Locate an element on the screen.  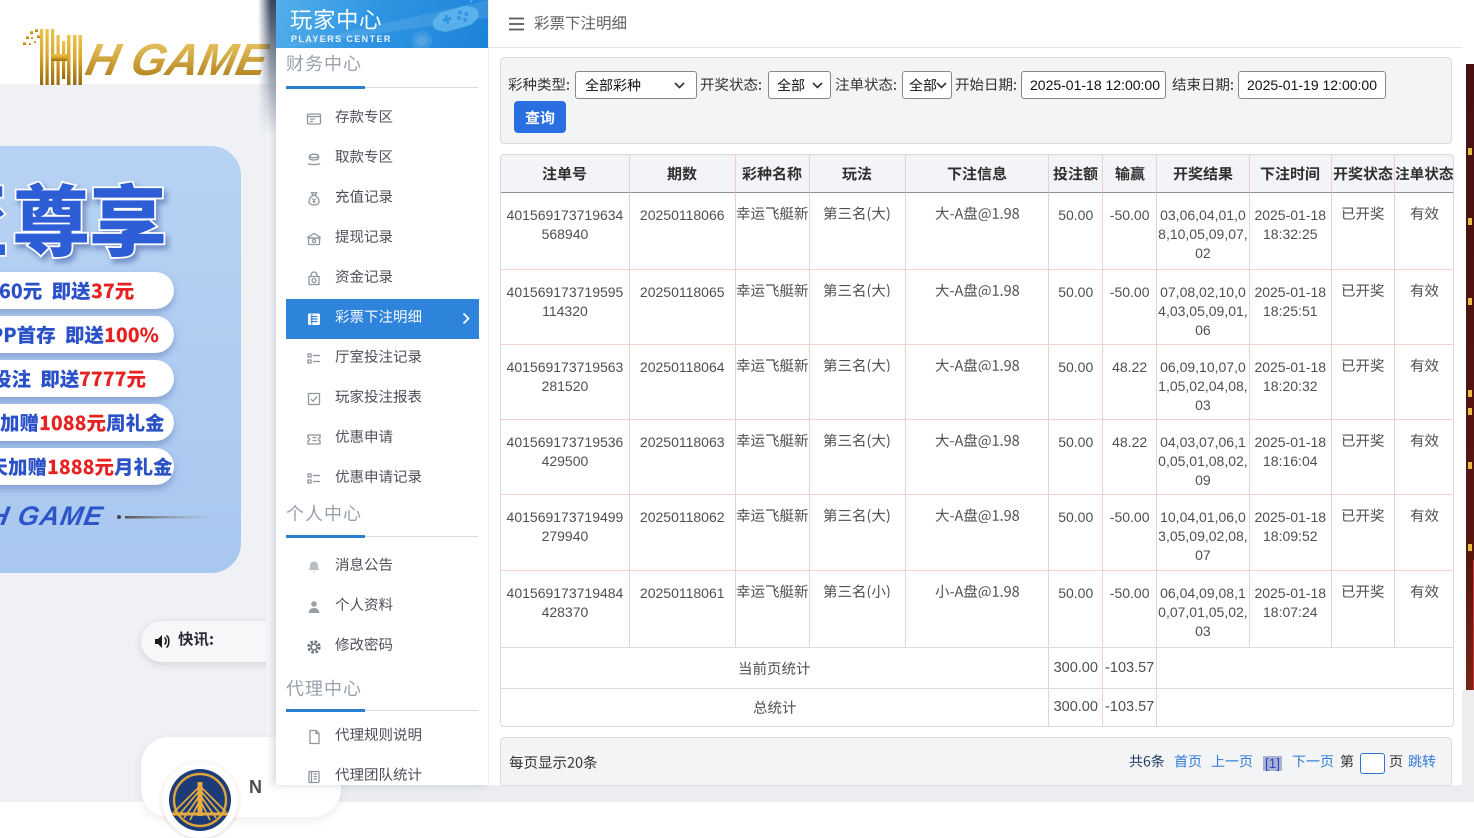
svg-text: H GAME is located at coordinates (176, 59).